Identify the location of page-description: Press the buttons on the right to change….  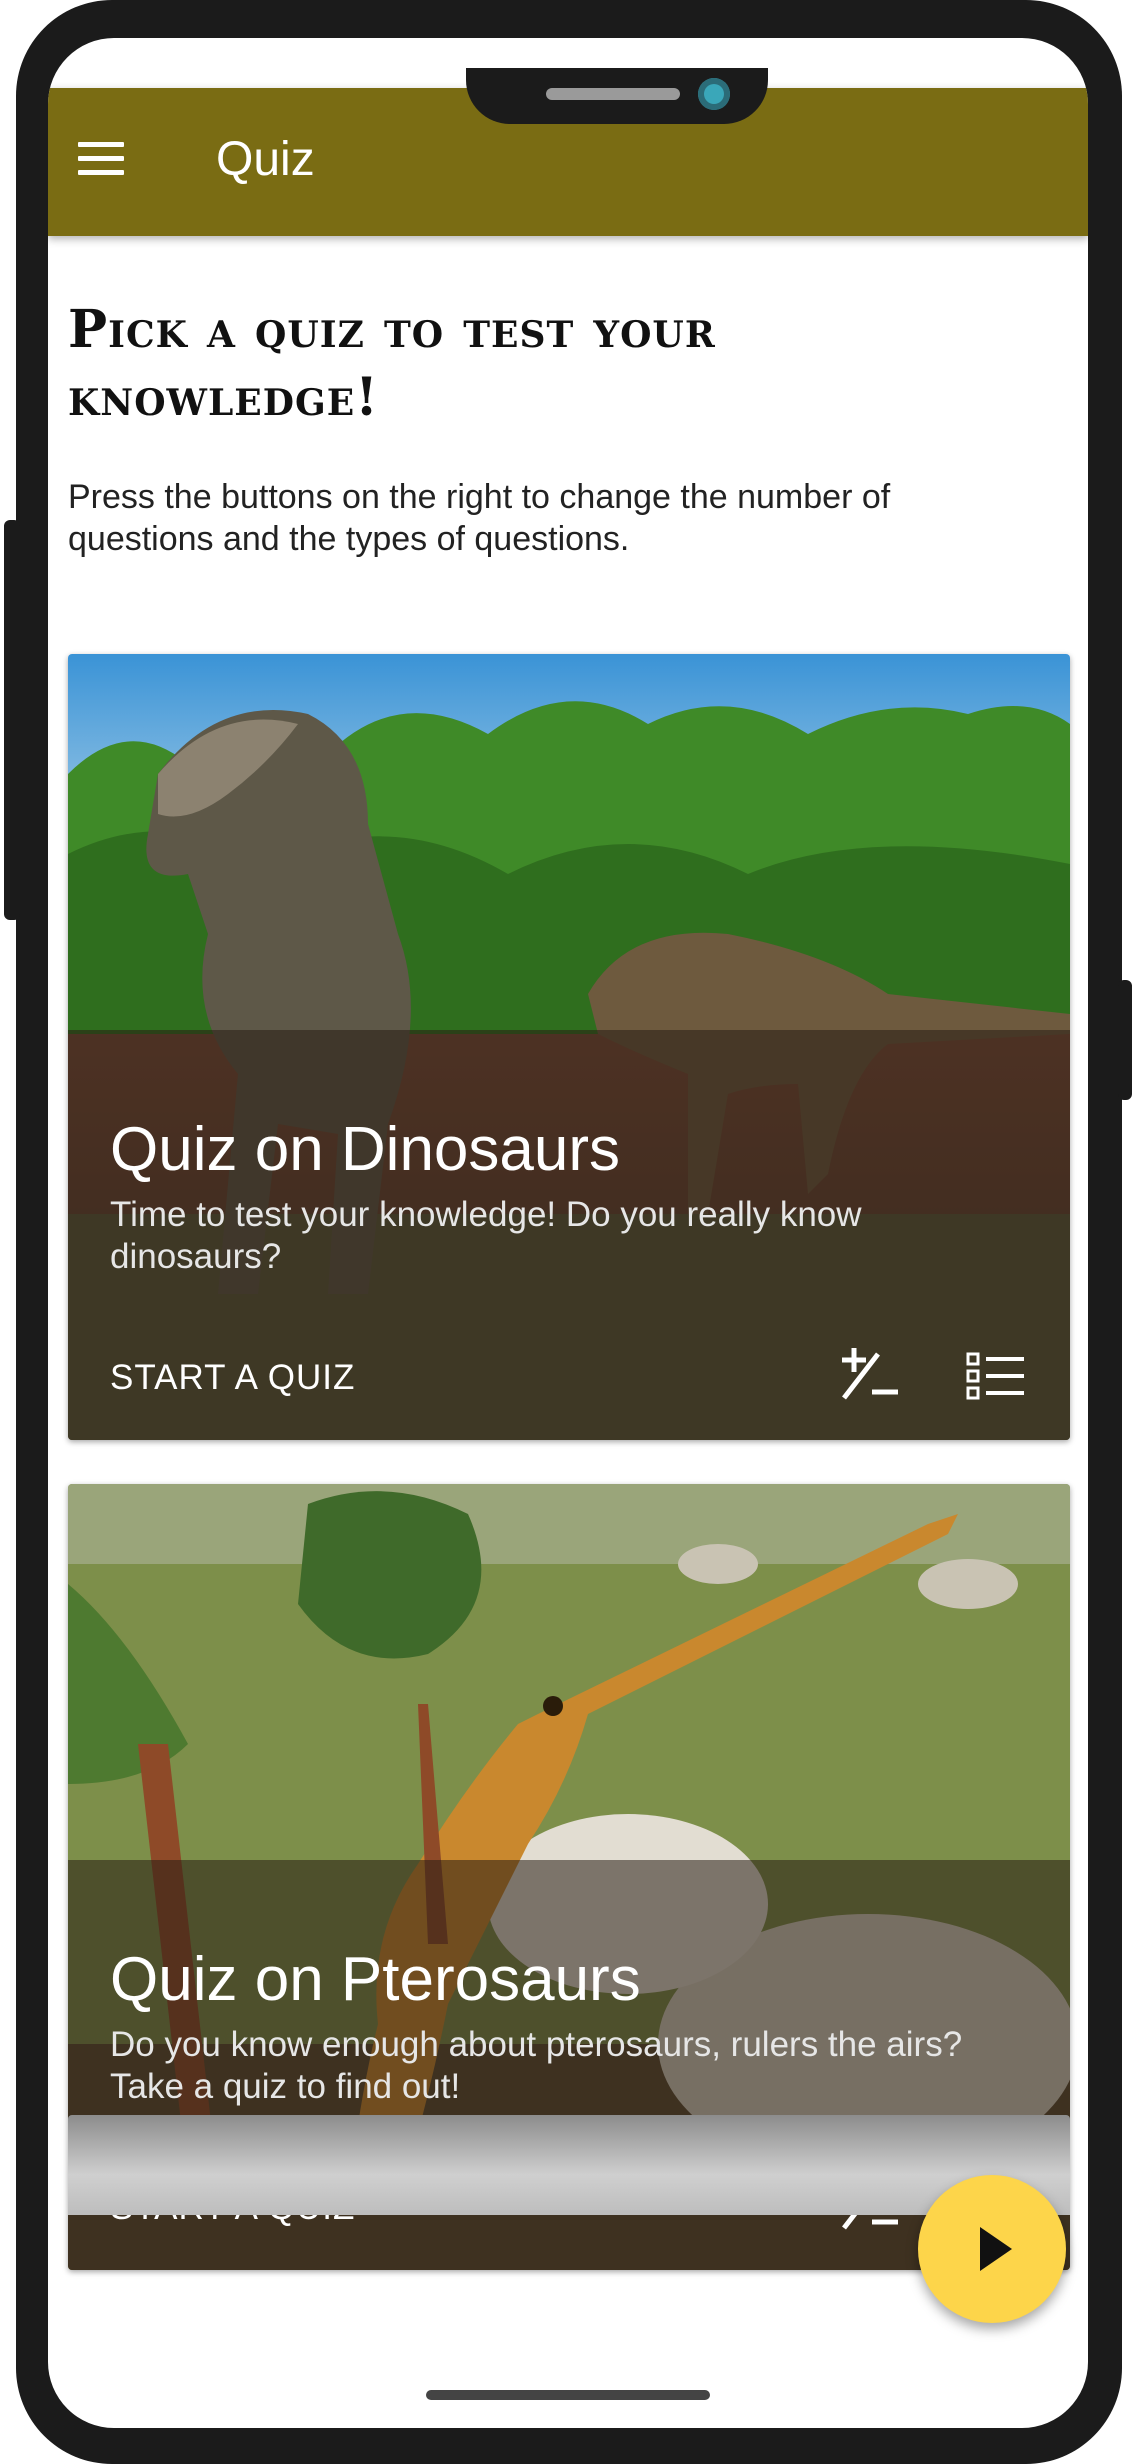
(479, 518).